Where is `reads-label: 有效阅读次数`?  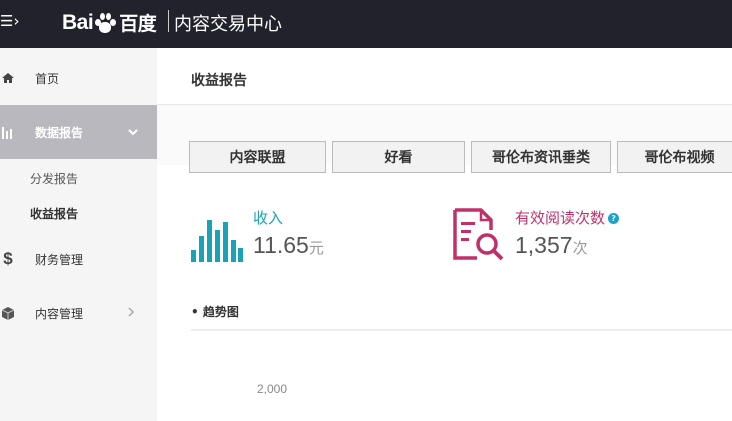 reads-label: 有效阅读次数 is located at coordinates (560, 218).